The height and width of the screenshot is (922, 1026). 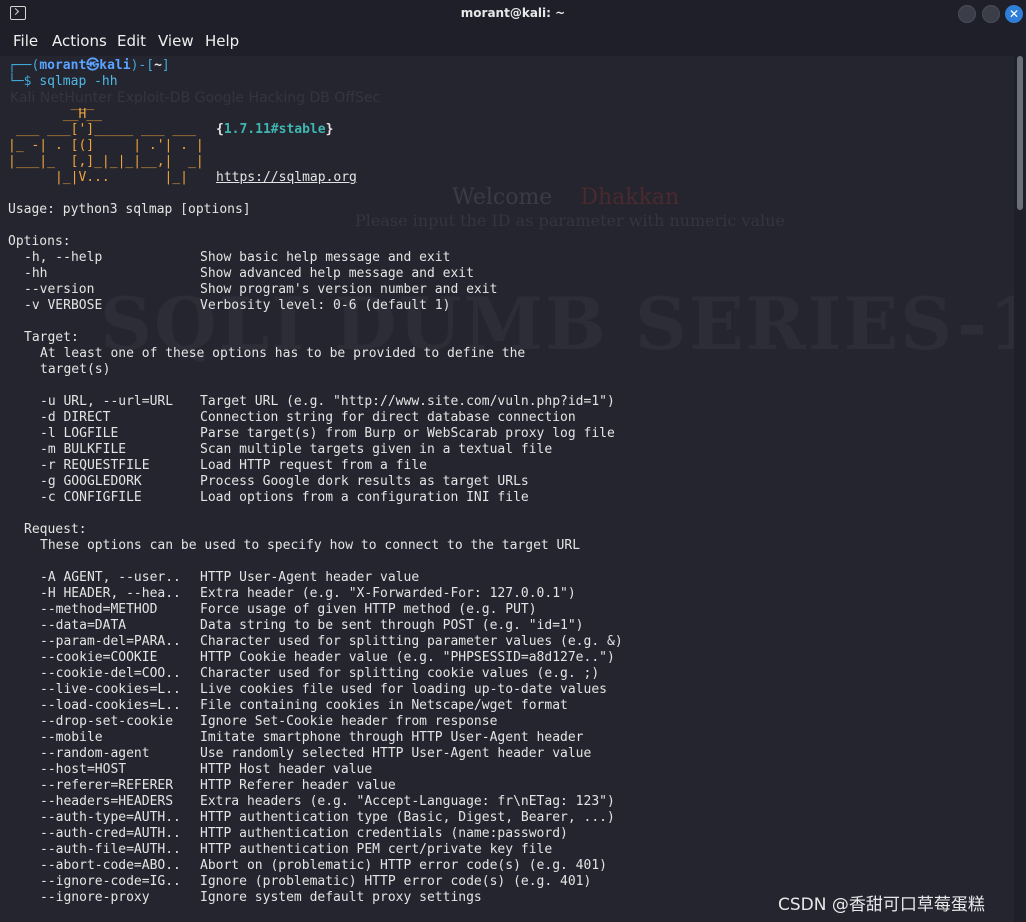 What do you see at coordinates (59, 289) in the screenshot?
I see `general-option-flag: --version` at bounding box center [59, 289].